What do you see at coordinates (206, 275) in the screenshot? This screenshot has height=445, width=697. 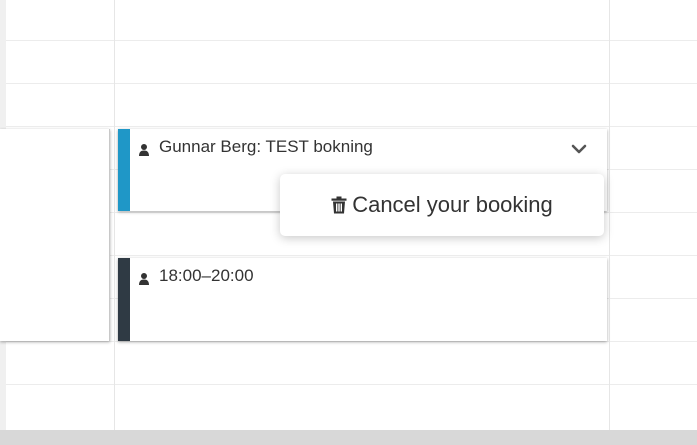 I see `event-time: 18:00–20:00` at bounding box center [206, 275].